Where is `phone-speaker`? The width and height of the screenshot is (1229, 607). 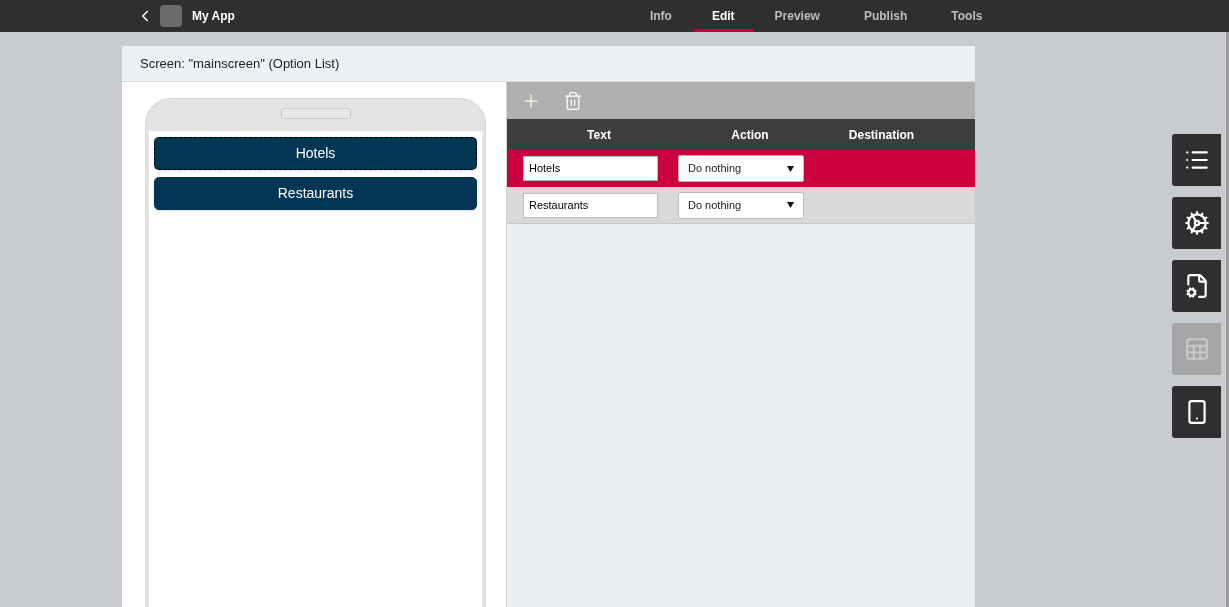
phone-speaker is located at coordinates (316, 113).